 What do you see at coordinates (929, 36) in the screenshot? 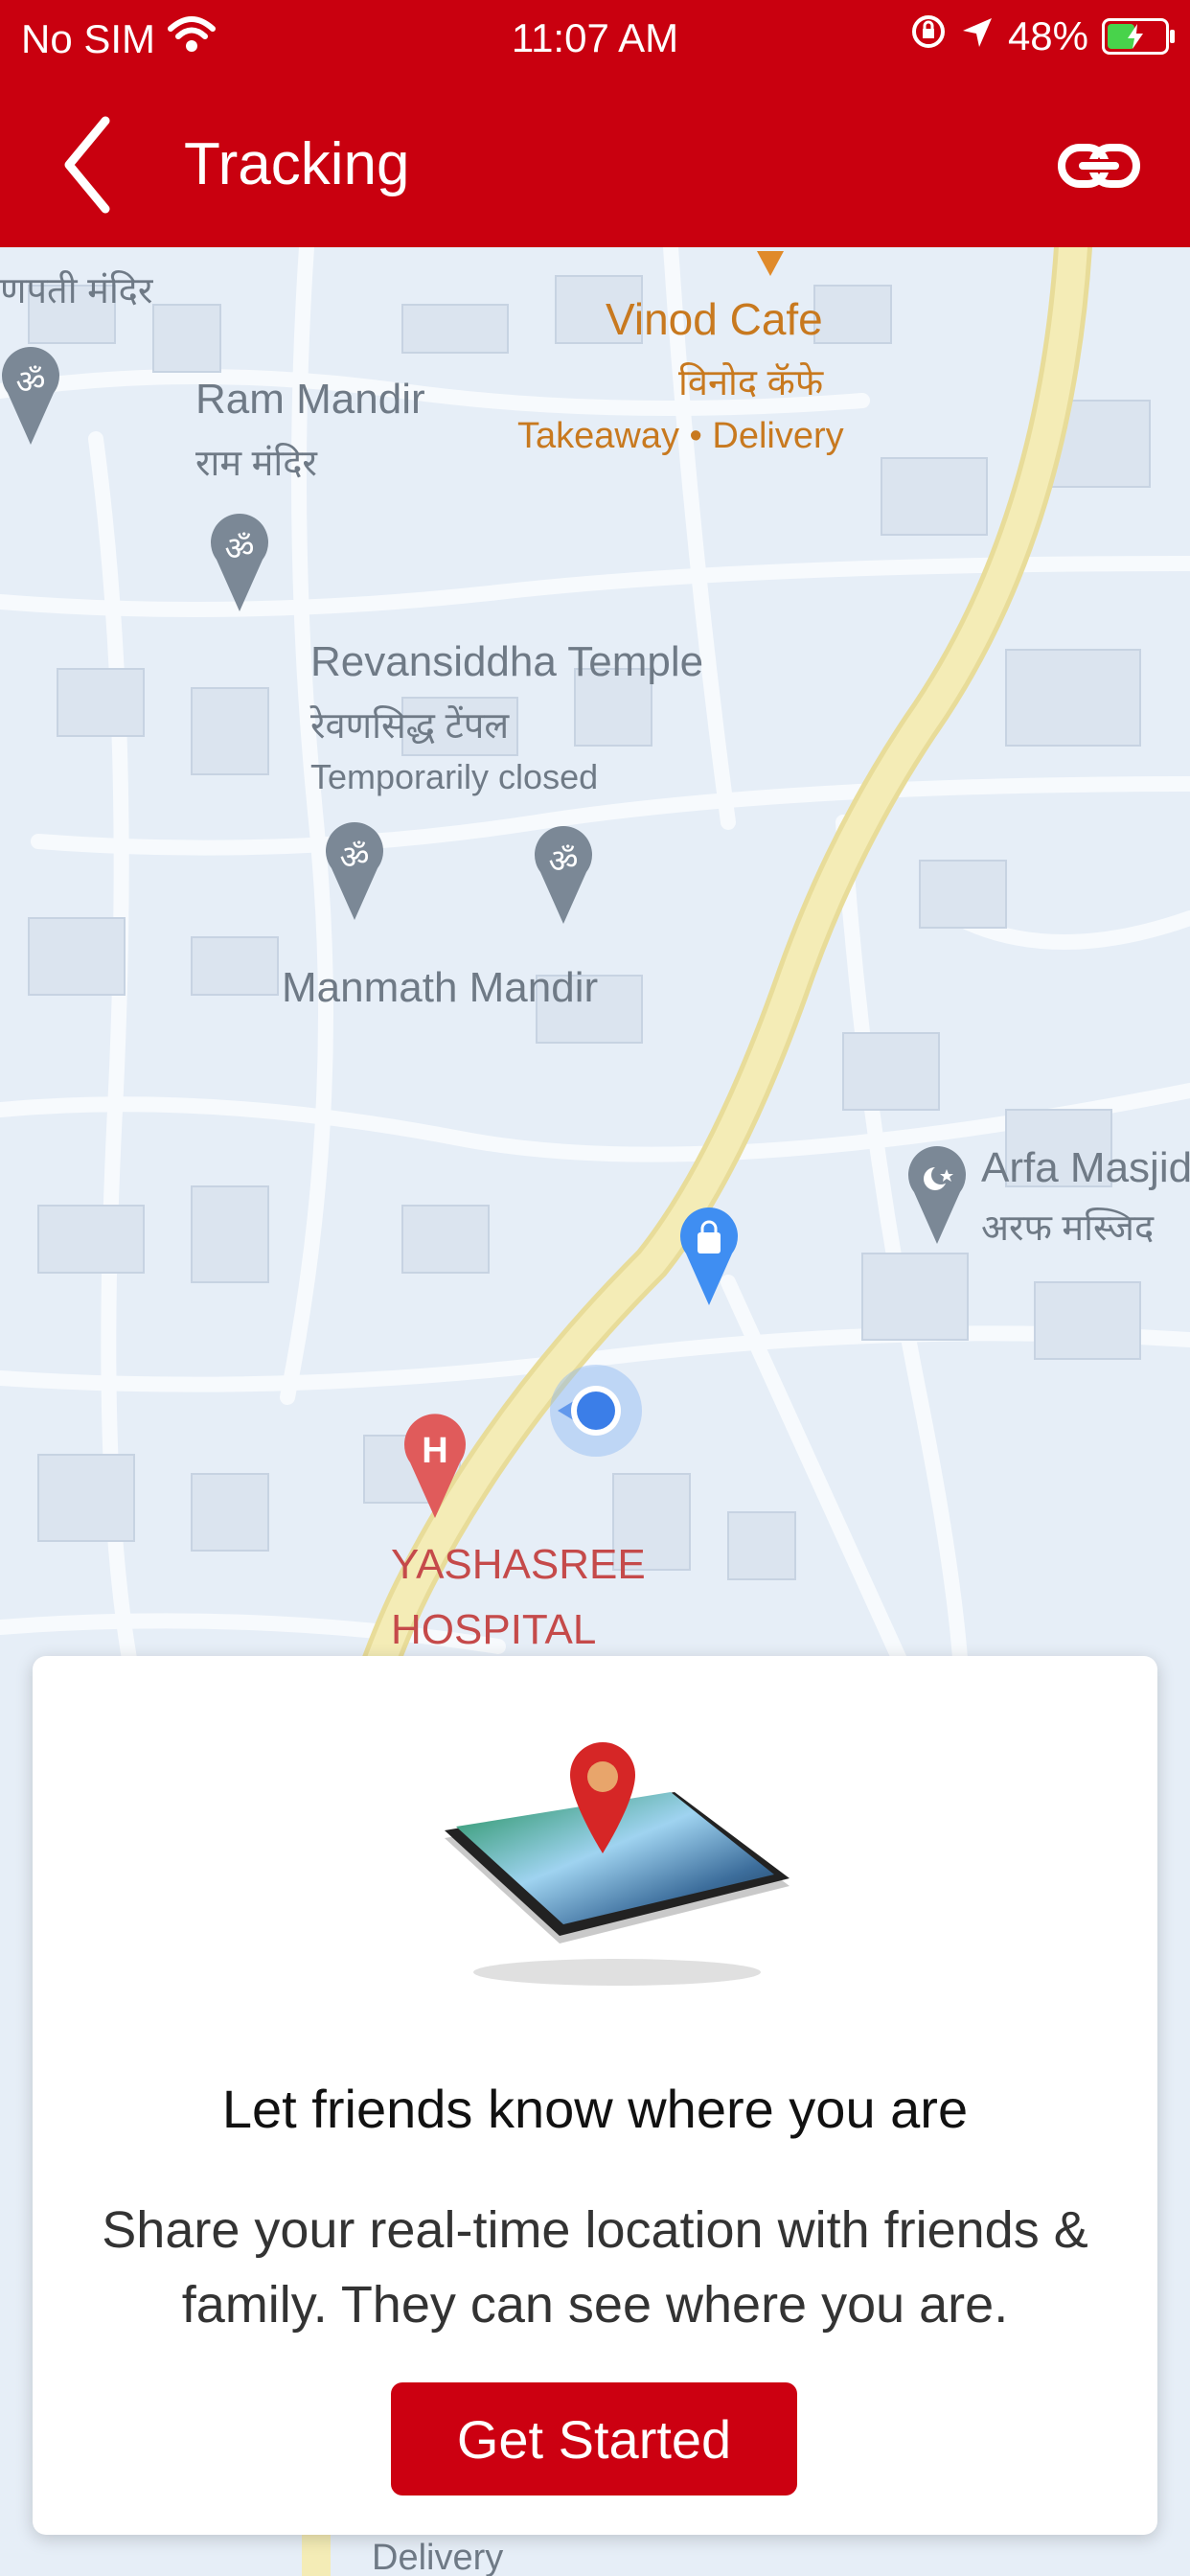
I see `rotation-lock-icon` at bounding box center [929, 36].